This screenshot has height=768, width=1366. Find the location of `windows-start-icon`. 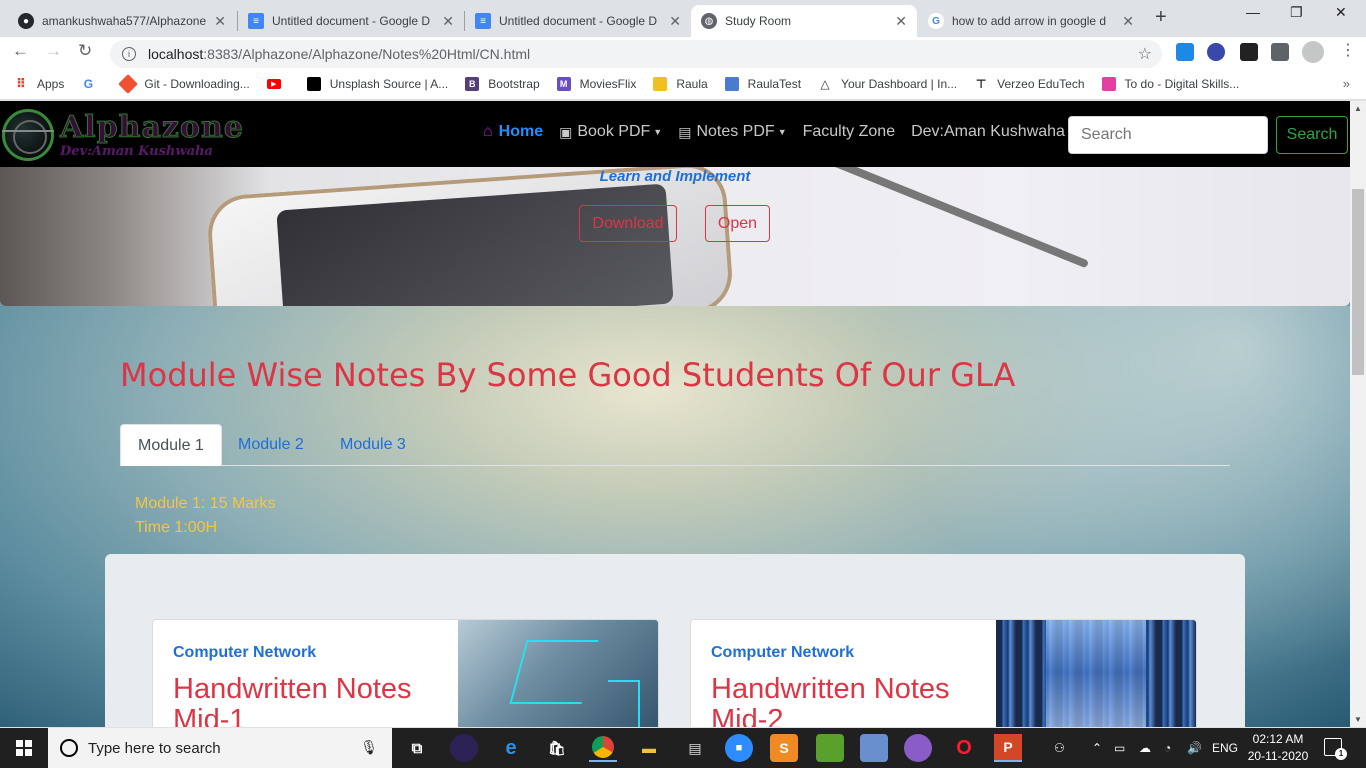

windows-start-icon is located at coordinates (24, 748).